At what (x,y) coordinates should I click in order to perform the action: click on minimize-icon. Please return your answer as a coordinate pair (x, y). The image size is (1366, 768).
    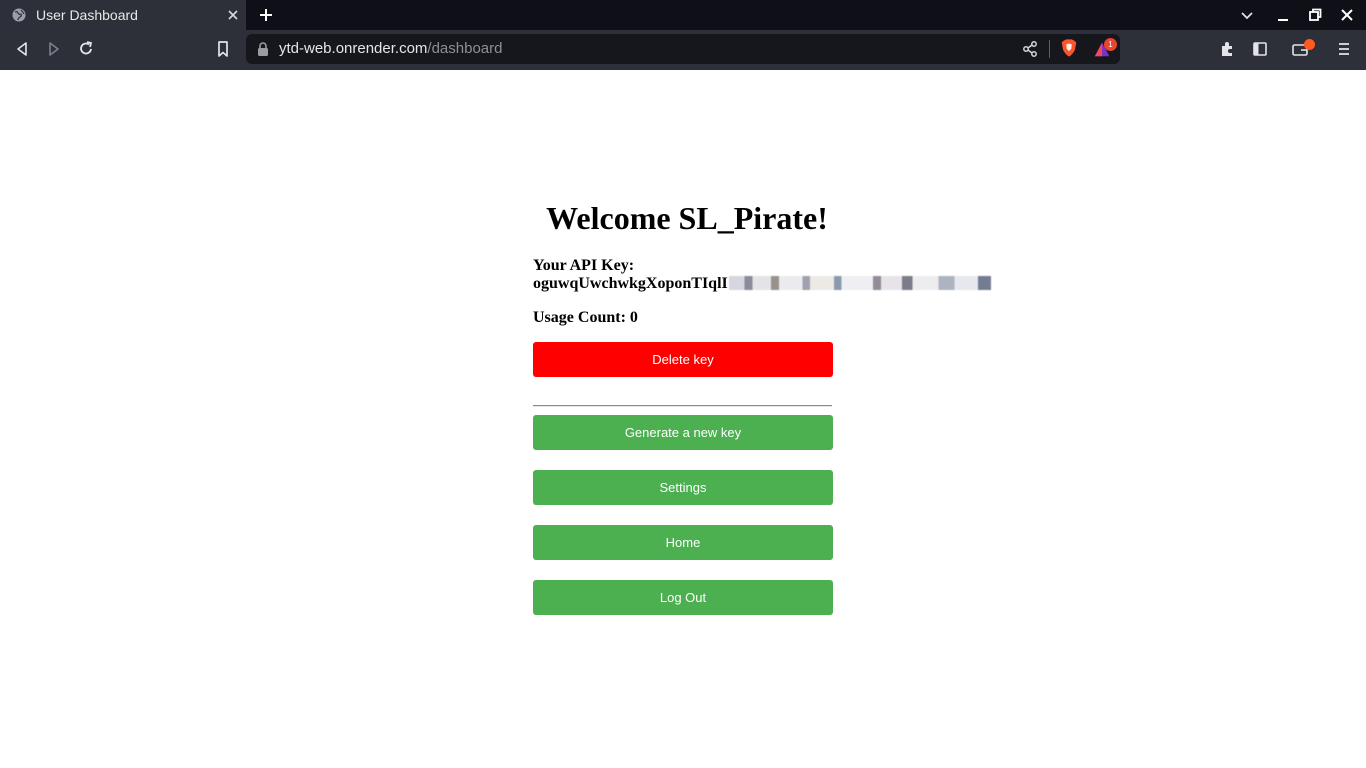
    Looking at the image, I should click on (1283, 15).